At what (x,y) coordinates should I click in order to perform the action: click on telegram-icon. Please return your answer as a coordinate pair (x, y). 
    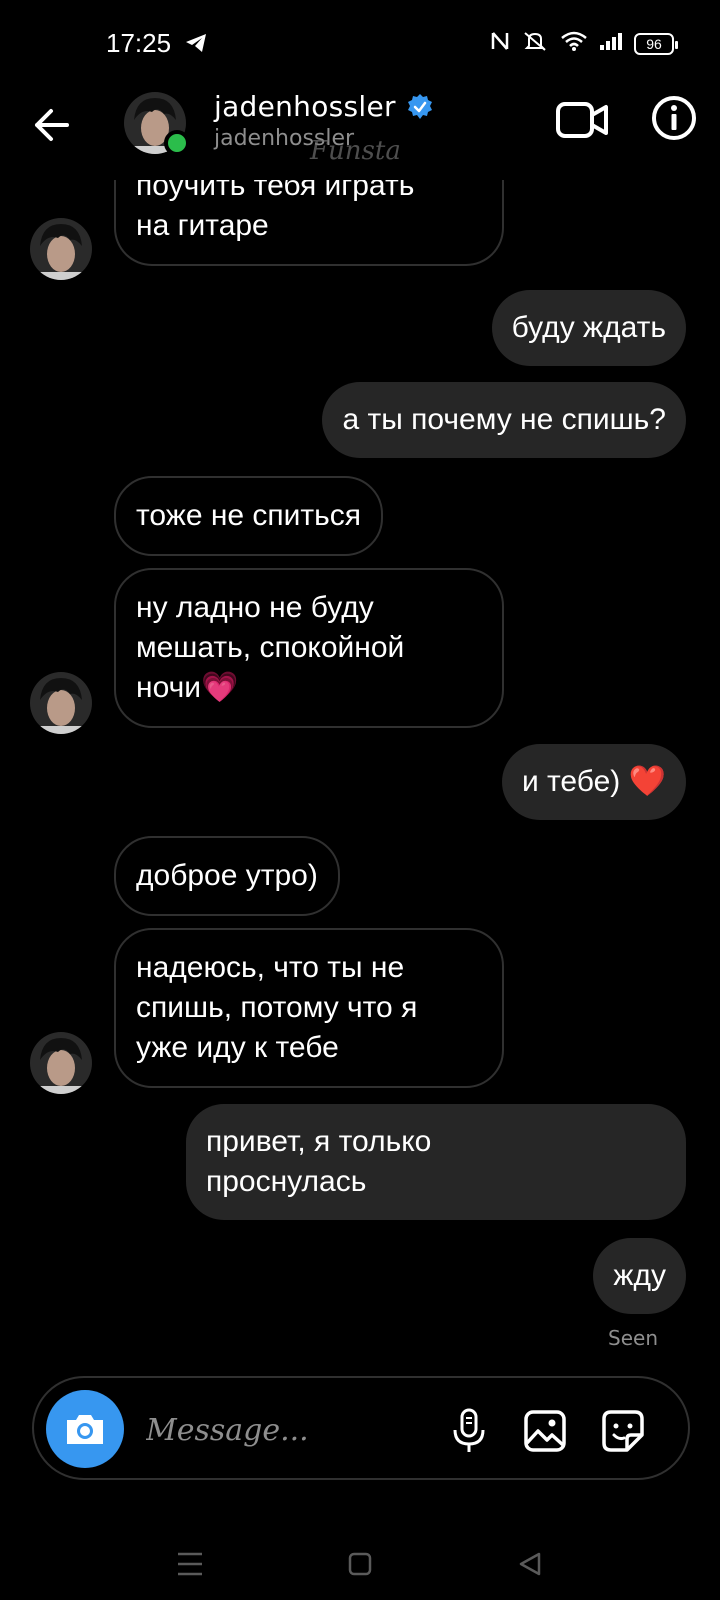
    Looking at the image, I should click on (196, 45).